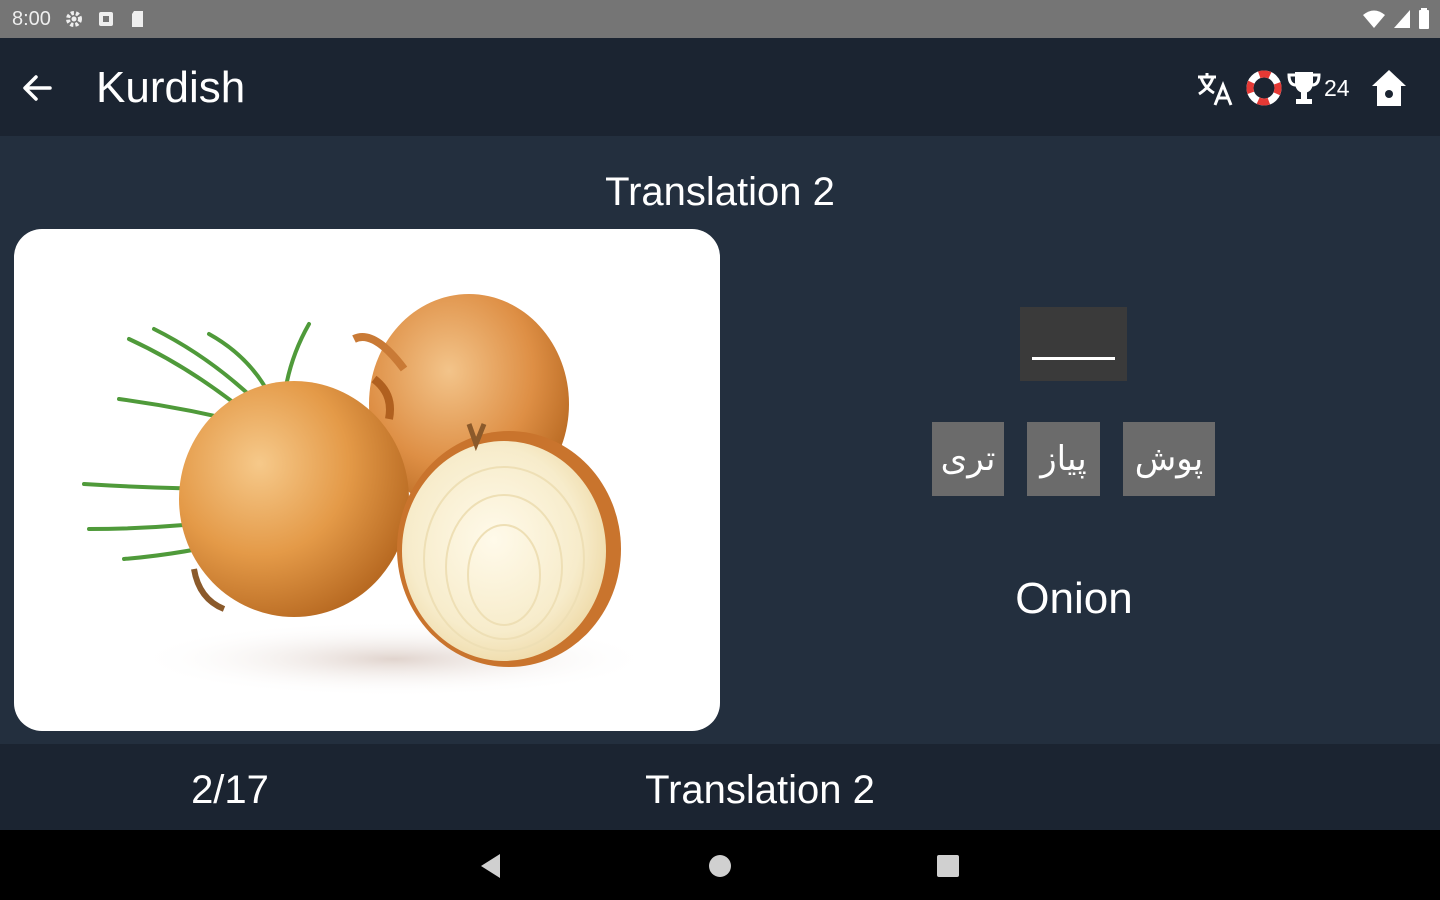  I want to click on sd-card-icon, so click(137, 19).